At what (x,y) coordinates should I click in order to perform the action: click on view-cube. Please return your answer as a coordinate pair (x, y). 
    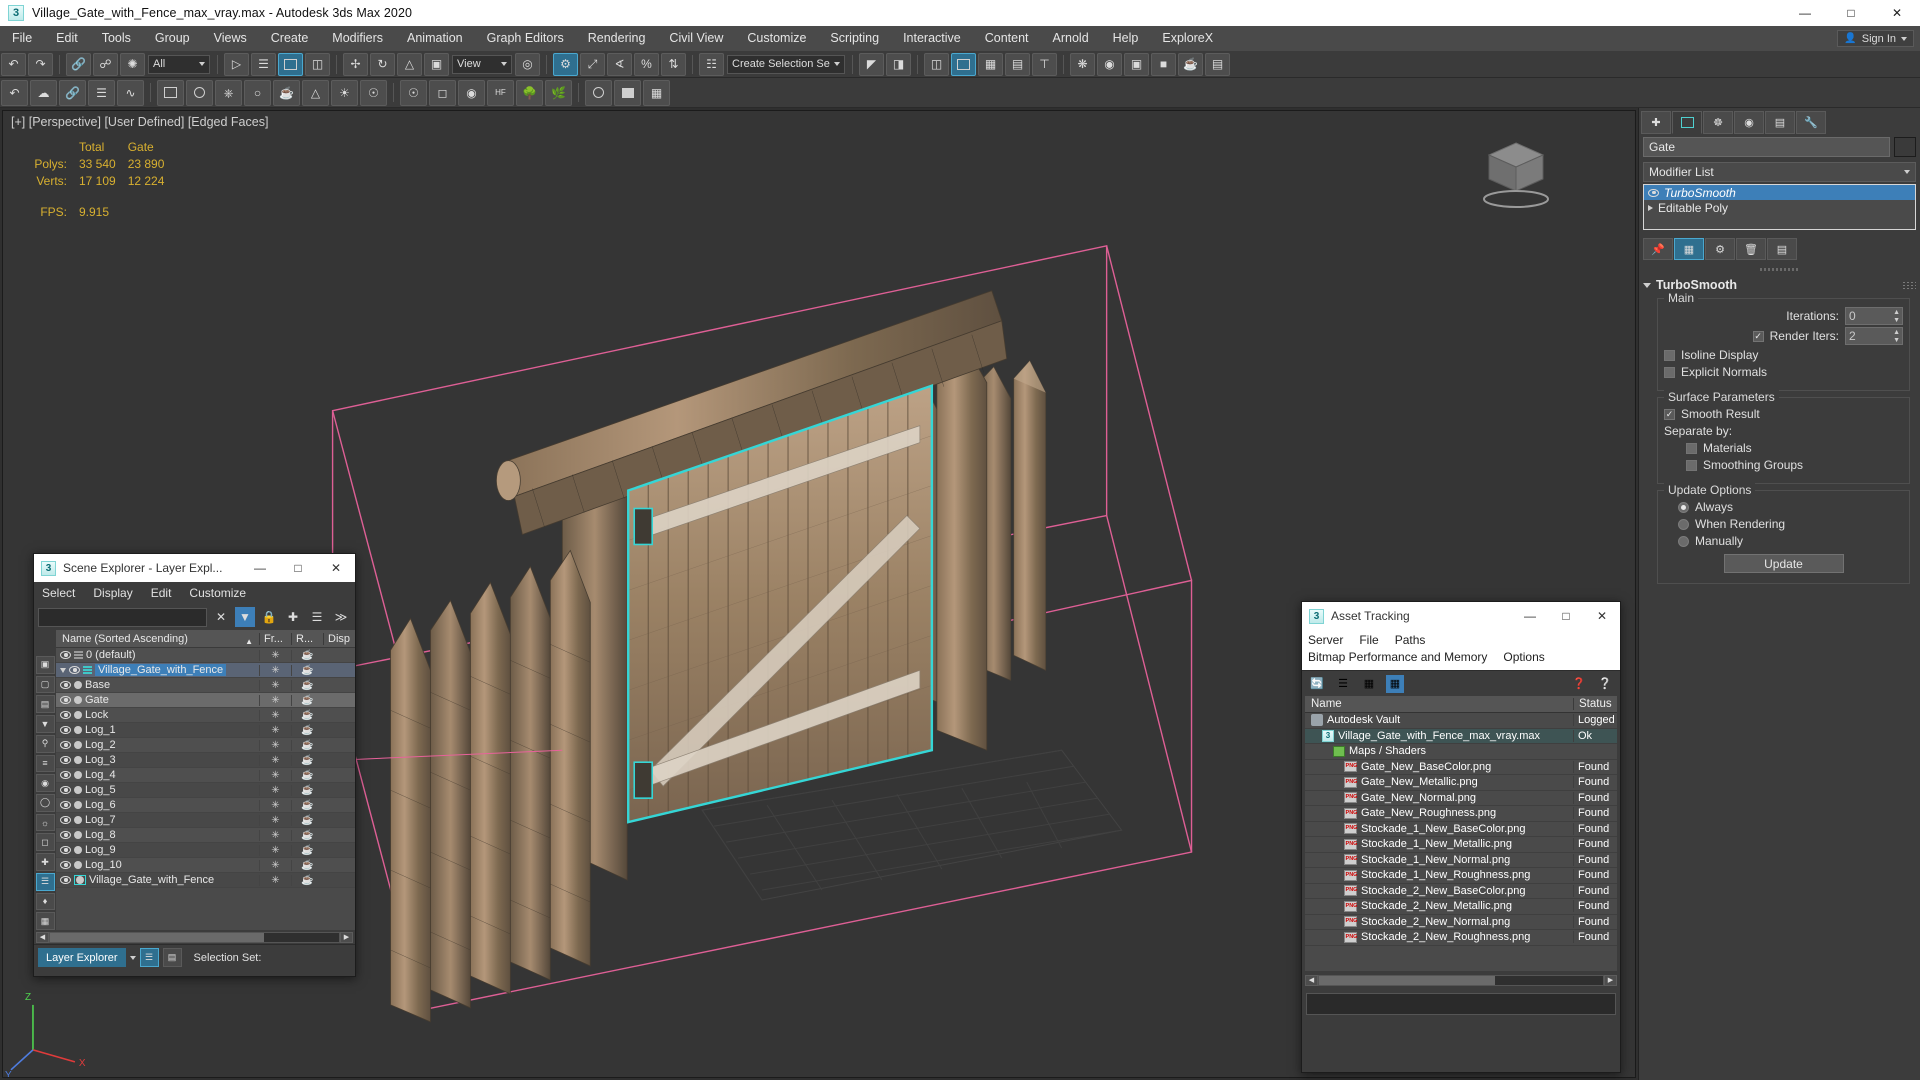
    Looking at the image, I should click on (1516, 172).